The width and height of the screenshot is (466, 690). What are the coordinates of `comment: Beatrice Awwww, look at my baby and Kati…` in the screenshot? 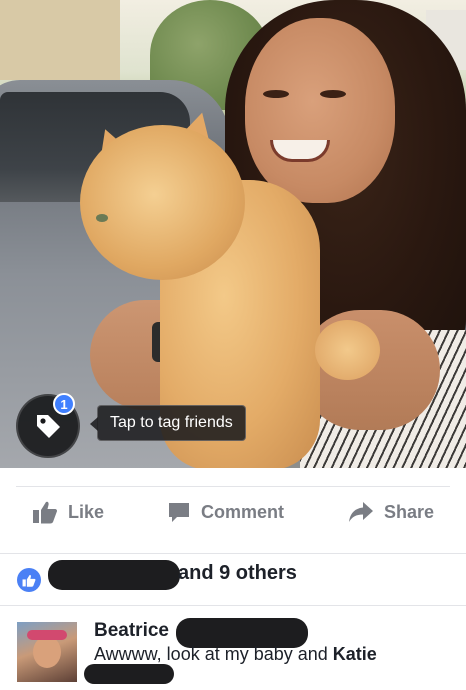 It's located at (233, 648).